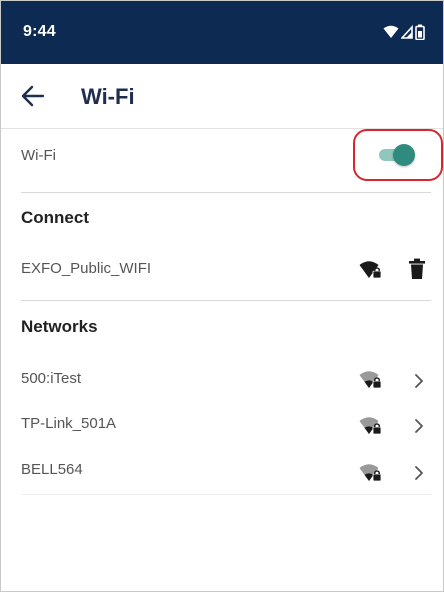  I want to click on highlight-annotation, so click(398, 155).